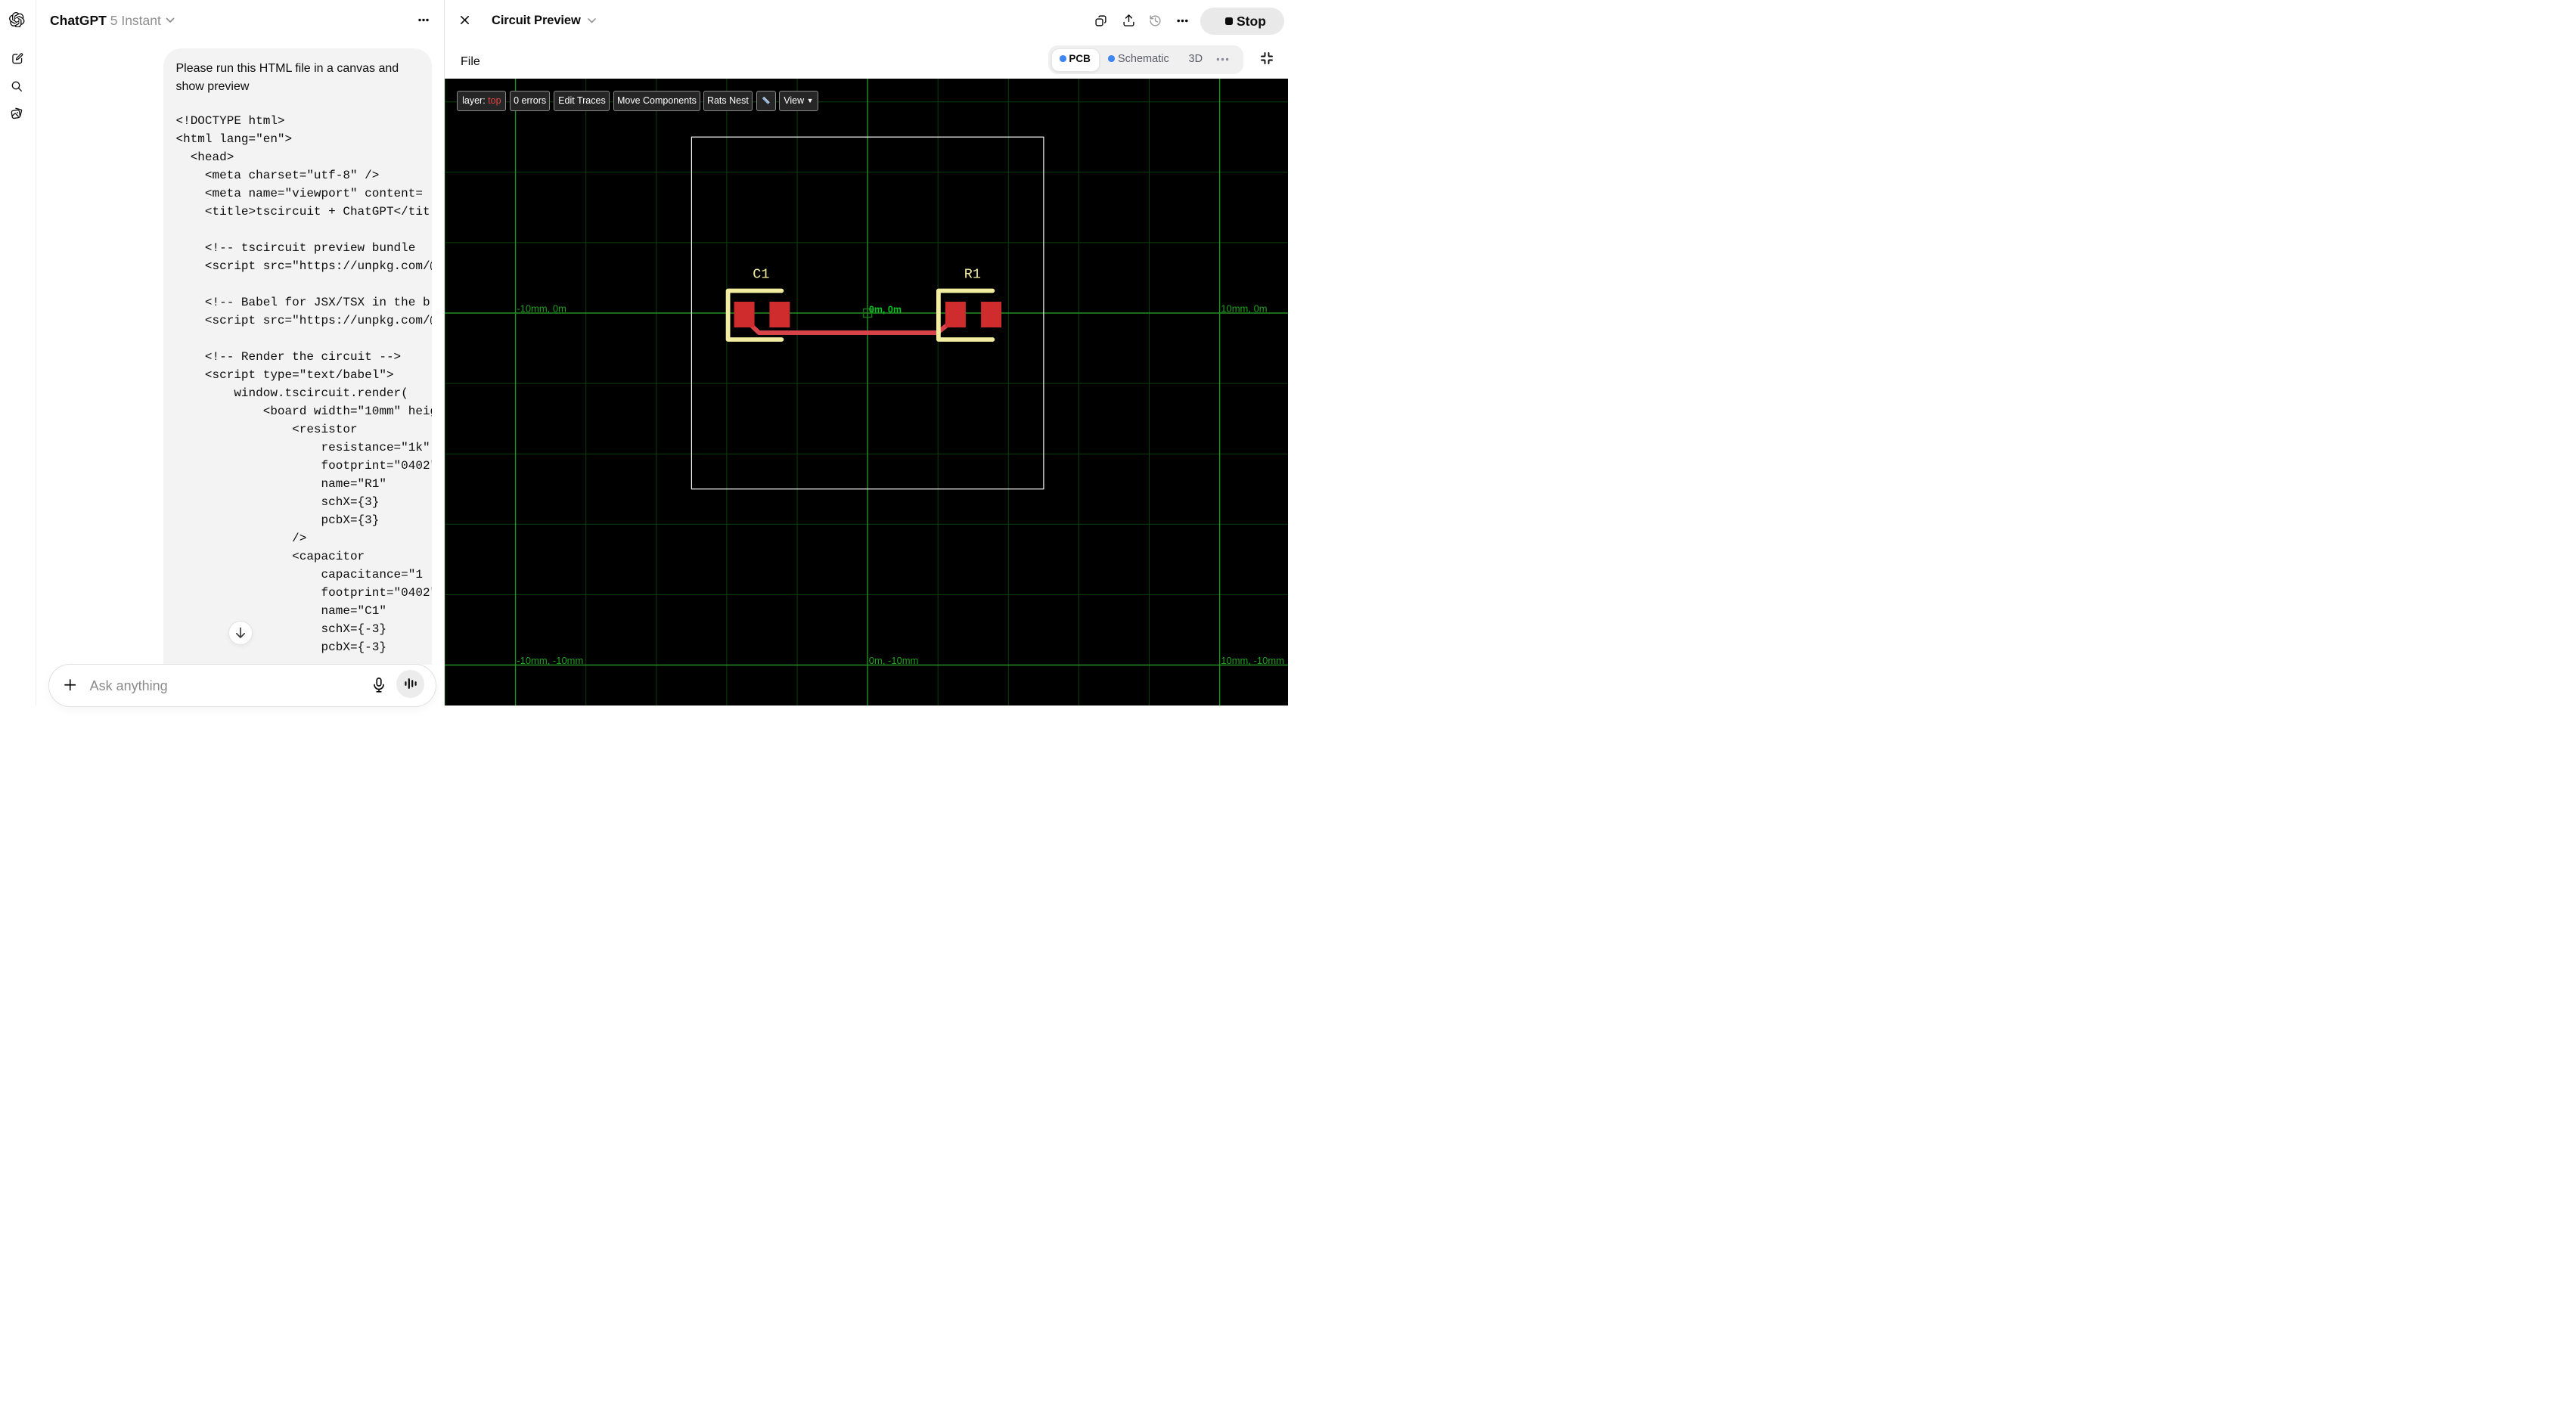  I want to click on svg-text: R1, so click(972, 275).